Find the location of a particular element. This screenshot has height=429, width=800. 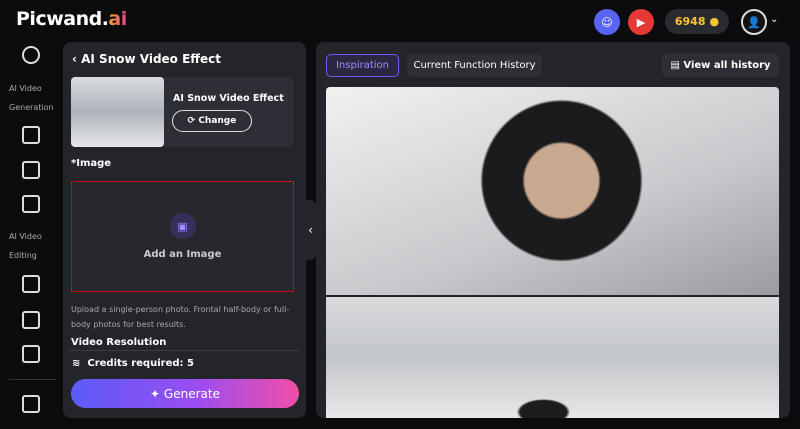

text-icon is located at coordinates (31, 204).